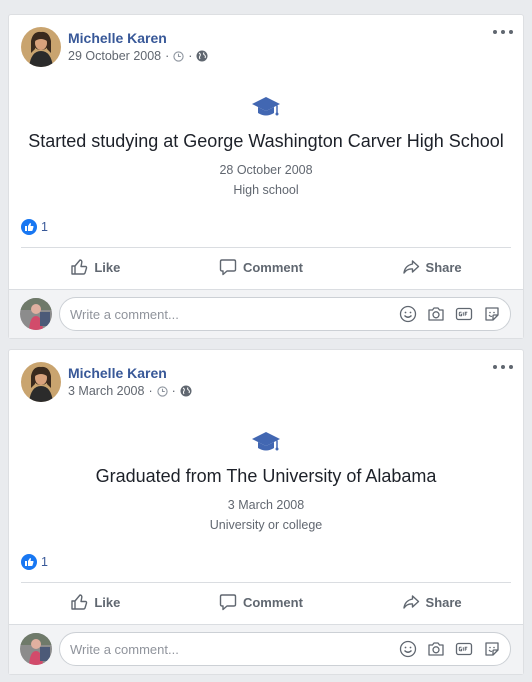 This screenshot has width=532, height=682. I want to click on life-event-type: High school, so click(266, 190).